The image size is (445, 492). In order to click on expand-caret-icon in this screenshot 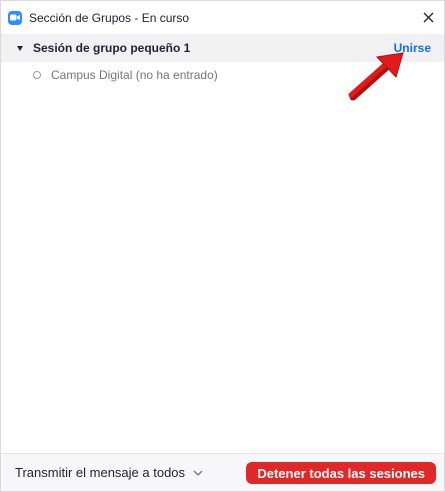, I will do `click(20, 48)`.